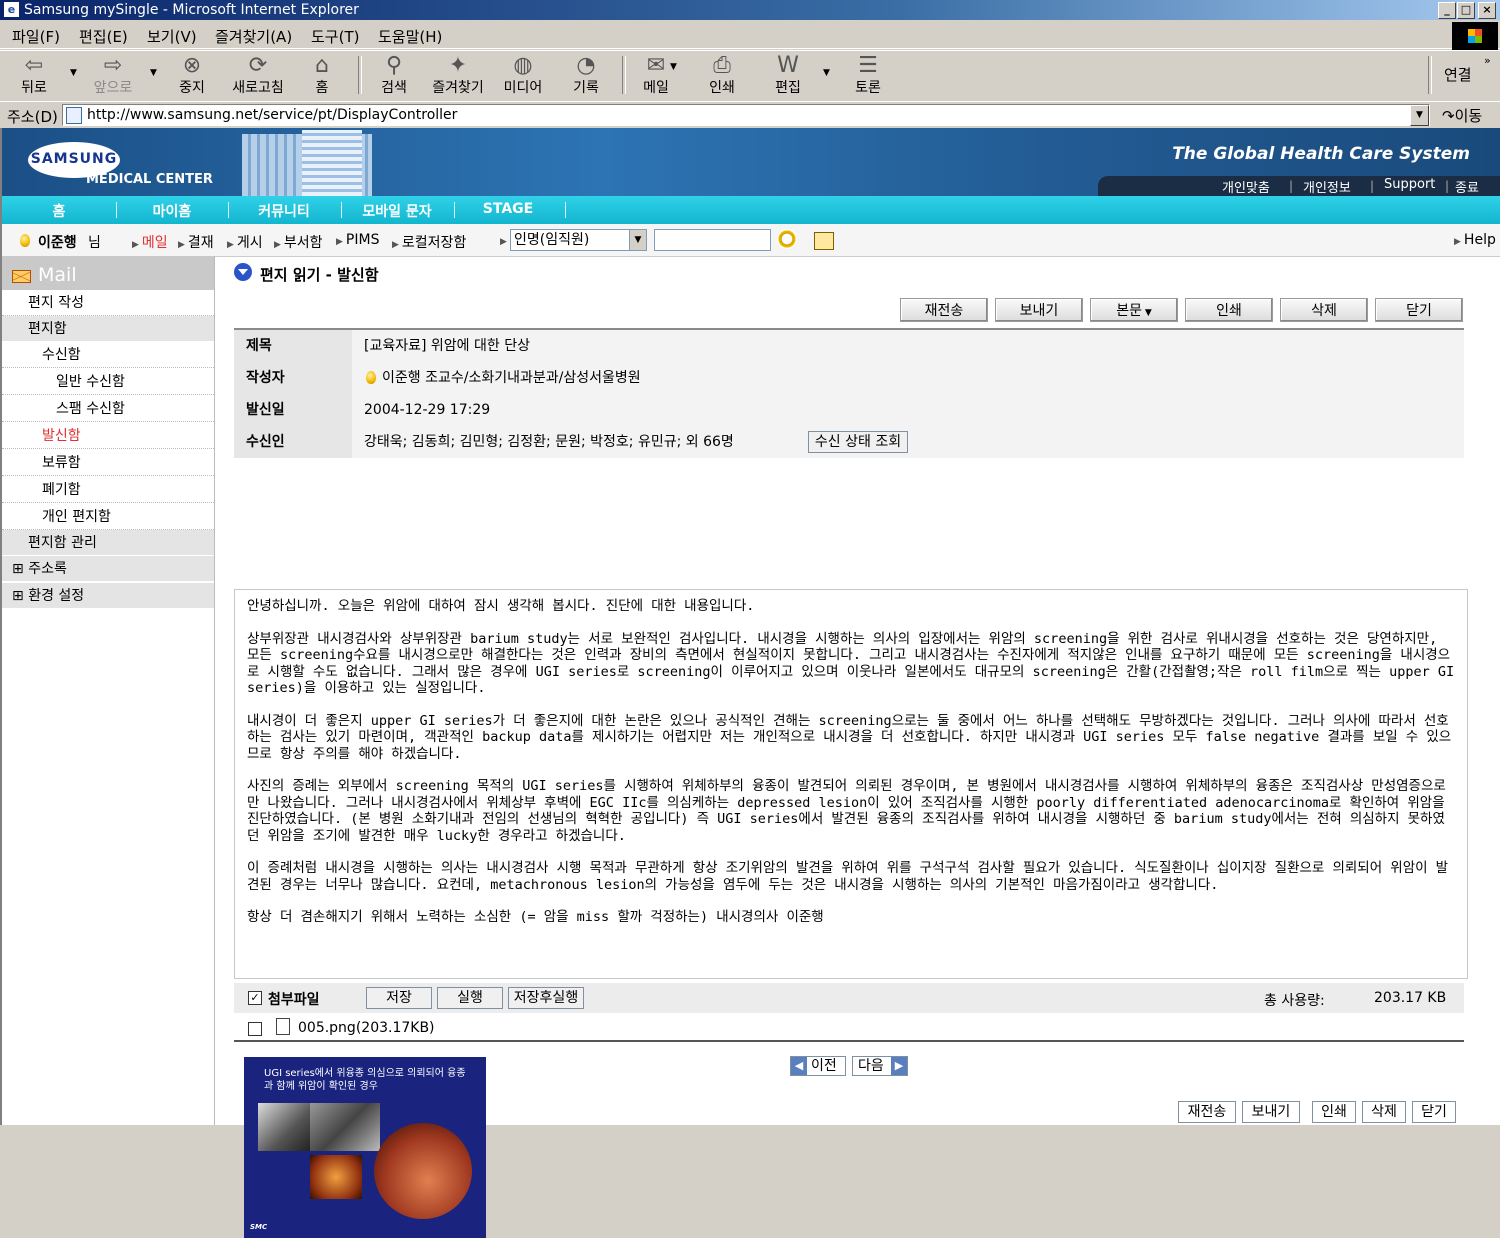  What do you see at coordinates (399, 998) in the screenshot?
I see `save-attachment-button: 저장` at bounding box center [399, 998].